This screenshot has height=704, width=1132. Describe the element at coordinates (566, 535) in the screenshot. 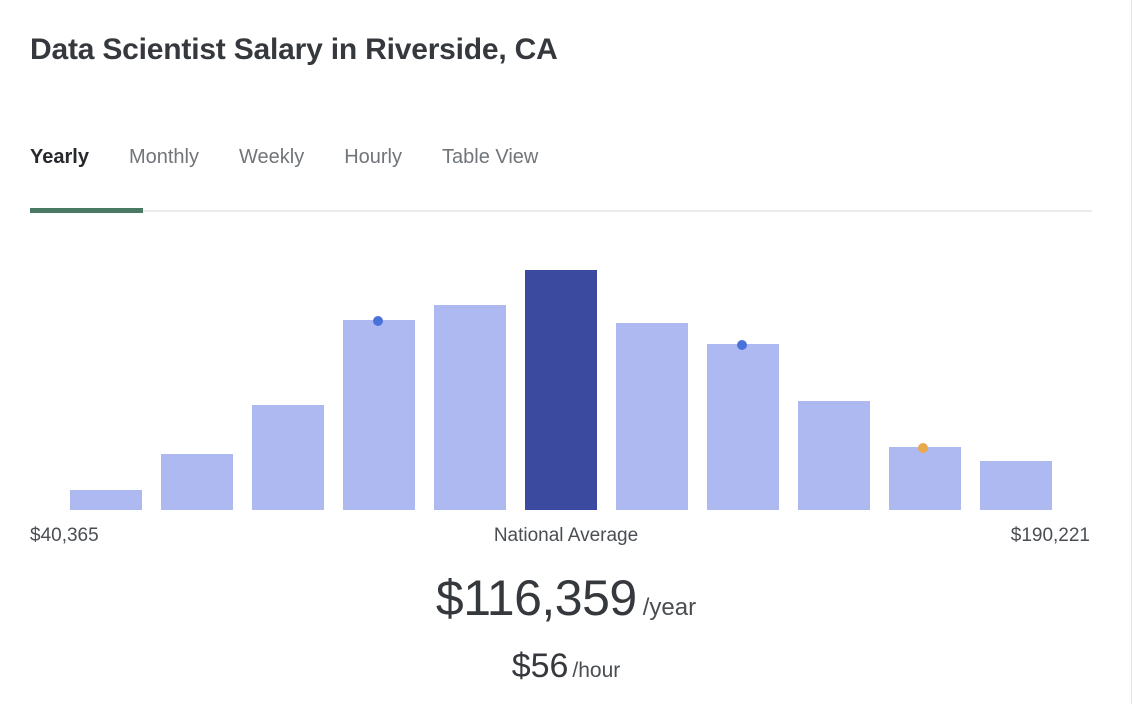

I see `axis-center-label: National Average` at that location.